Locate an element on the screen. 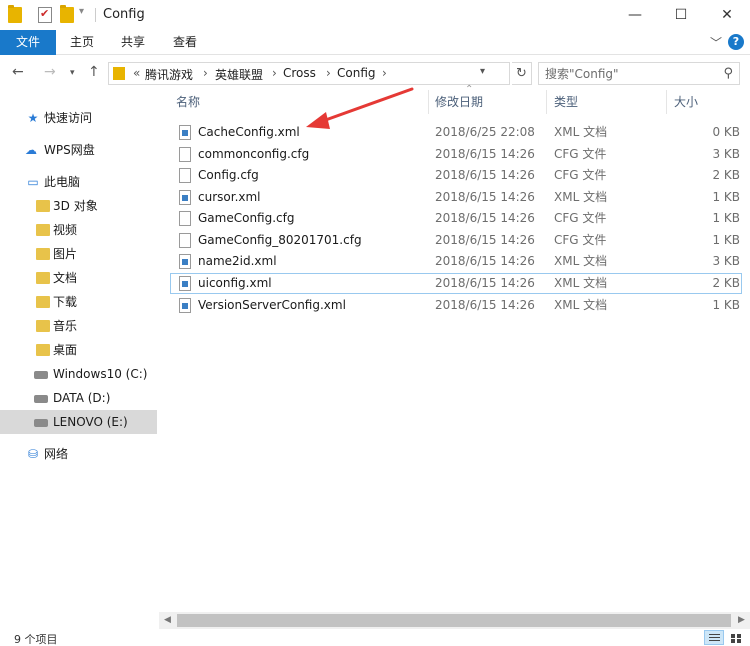 The height and width of the screenshot is (646, 750). quick-access-dropdown-icon: ▾ is located at coordinates (81, 11).